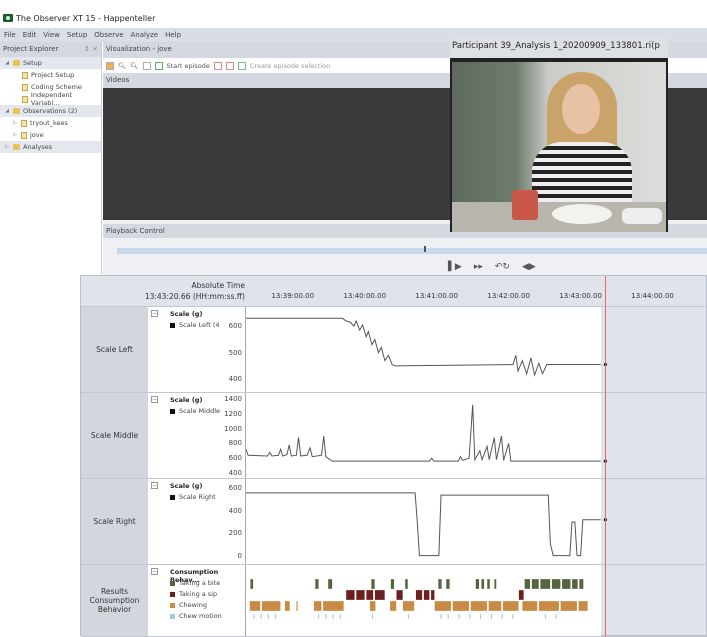  What do you see at coordinates (606, 456) in the screenshot?
I see `time-cursor` at bounding box center [606, 456].